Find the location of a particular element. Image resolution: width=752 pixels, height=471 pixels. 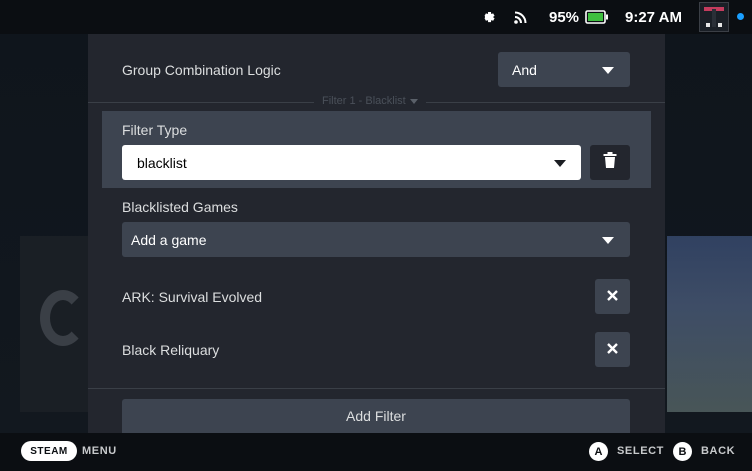

wifi-icon is located at coordinates (521, 17).